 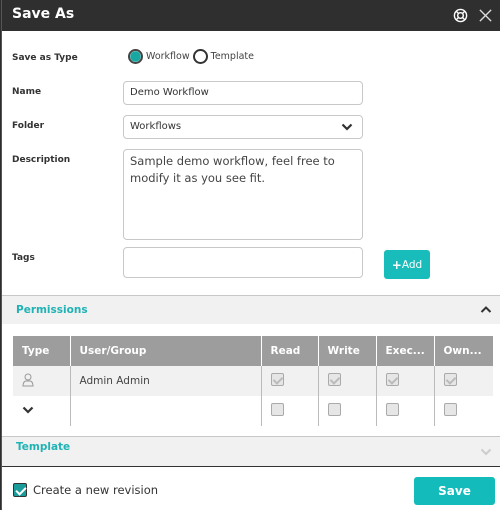 What do you see at coordinates (243, 93) in the screenshot?
I see `name-input: Demo Workflow` at bounding box center [243, 93].